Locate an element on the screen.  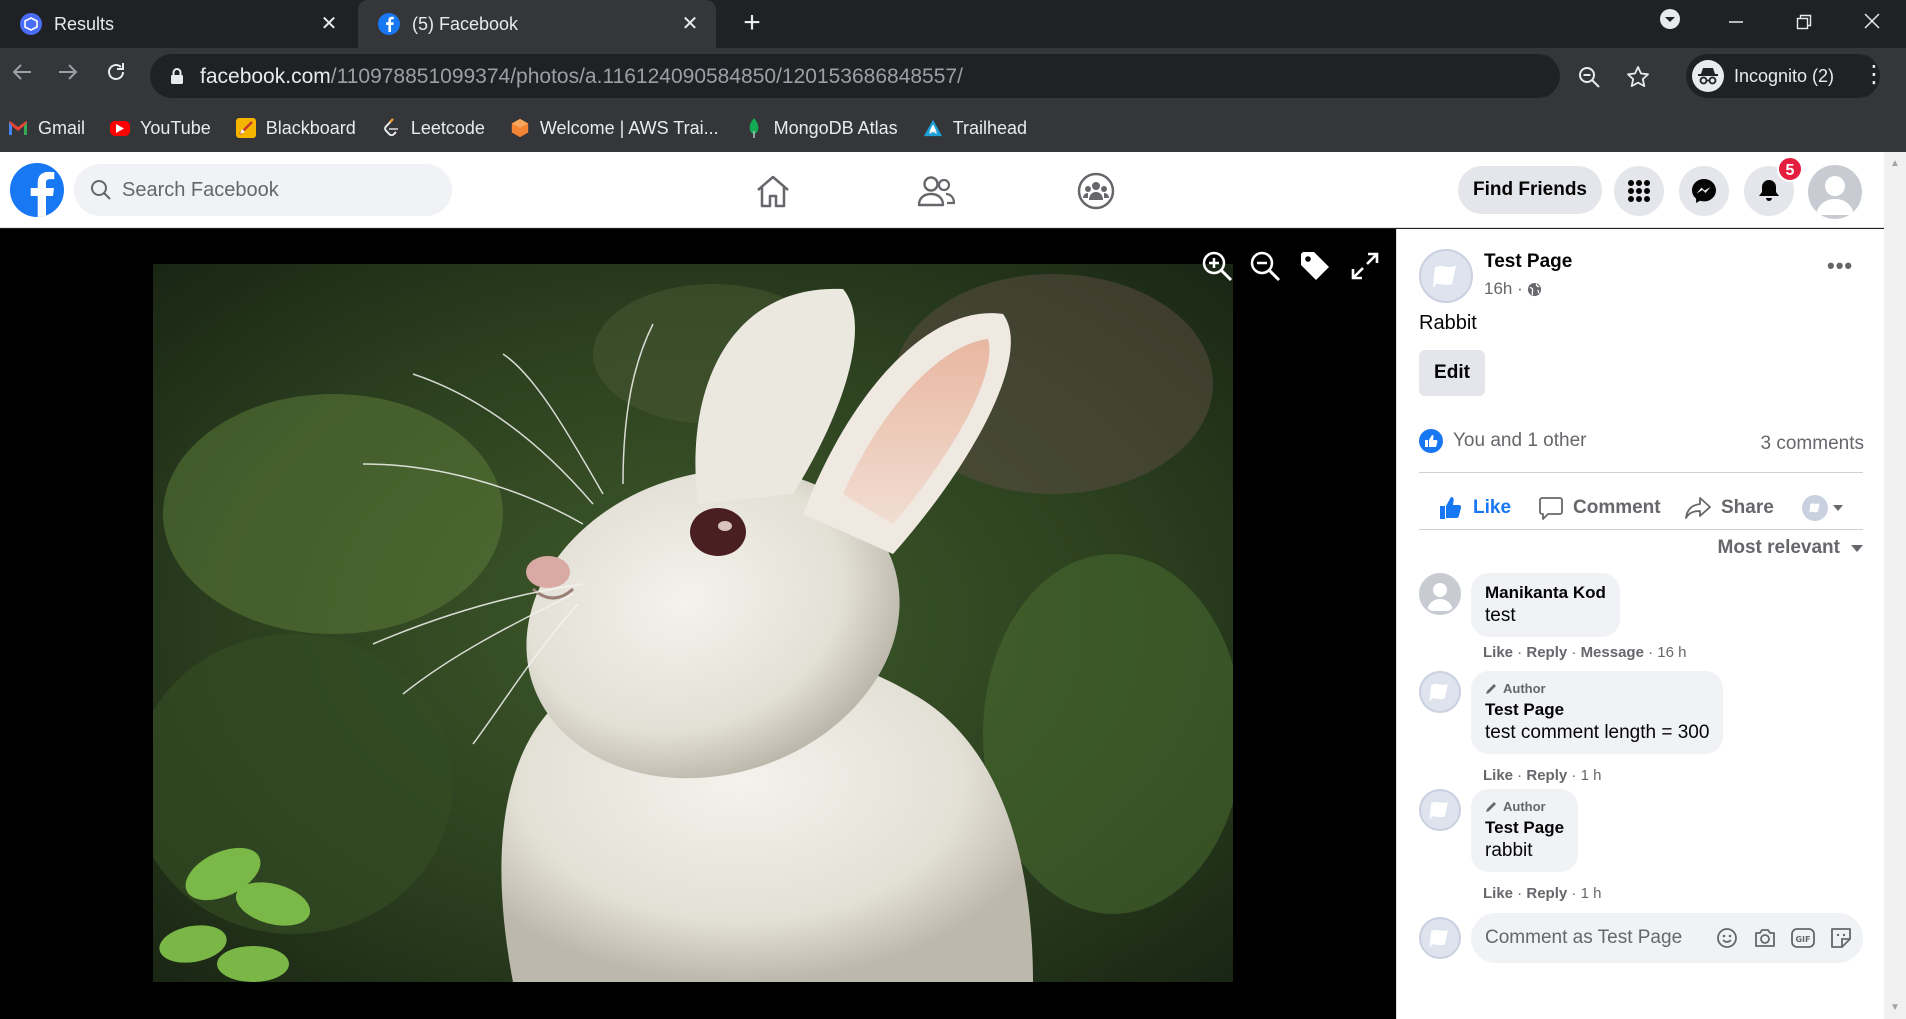
comments-count: 3 comments is located at coordinates (1812, 444).